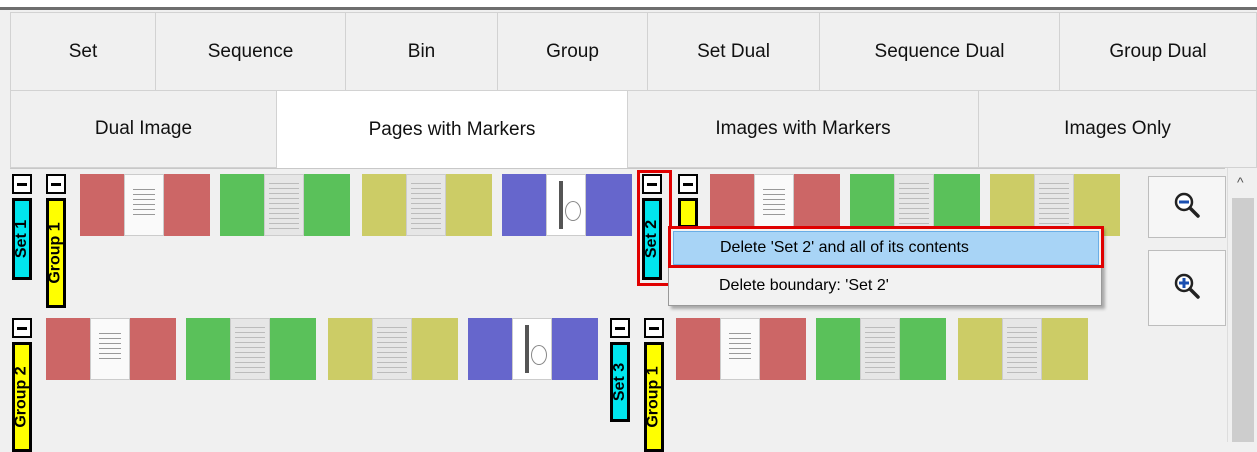 This screenshot has height=452, width=1257. I want to click on tab-images-with-markers: Images with Markers, so click(803, 129).